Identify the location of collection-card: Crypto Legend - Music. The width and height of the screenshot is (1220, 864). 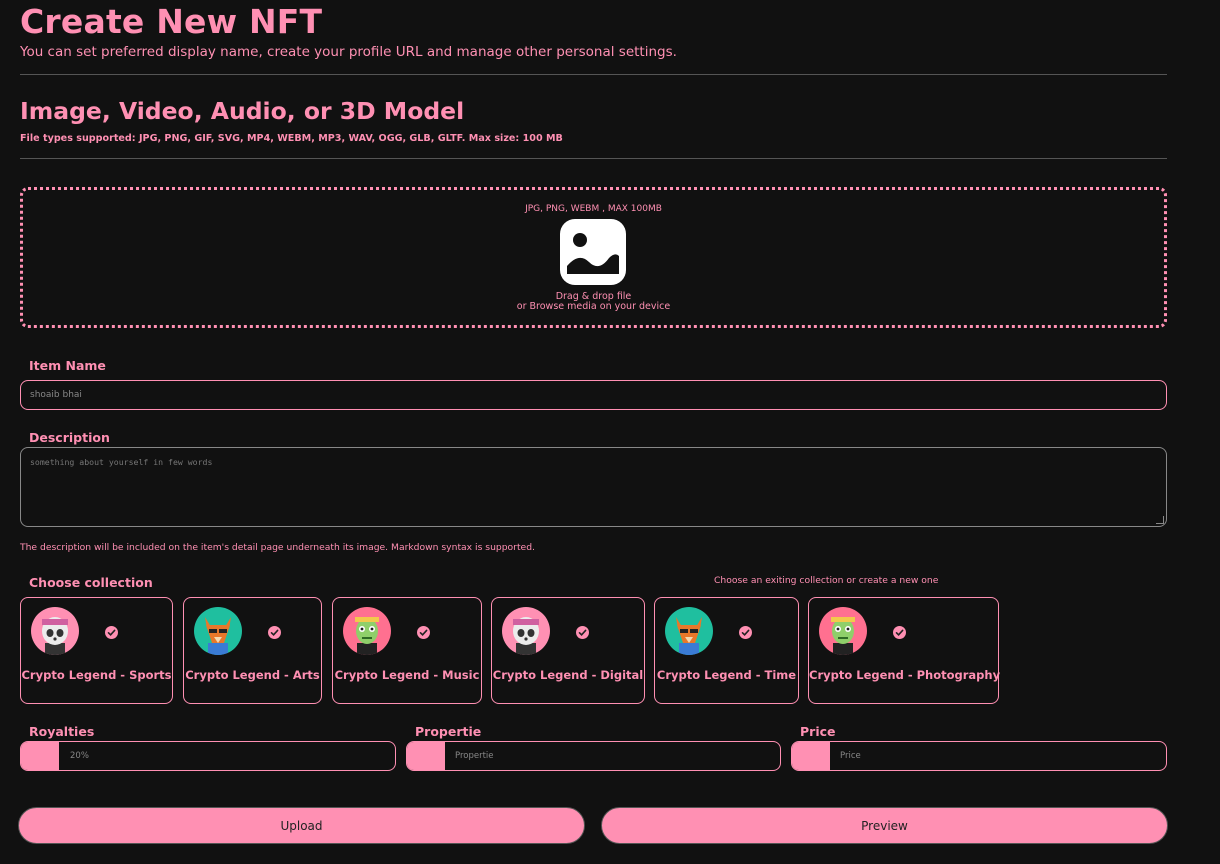
(407, 650).